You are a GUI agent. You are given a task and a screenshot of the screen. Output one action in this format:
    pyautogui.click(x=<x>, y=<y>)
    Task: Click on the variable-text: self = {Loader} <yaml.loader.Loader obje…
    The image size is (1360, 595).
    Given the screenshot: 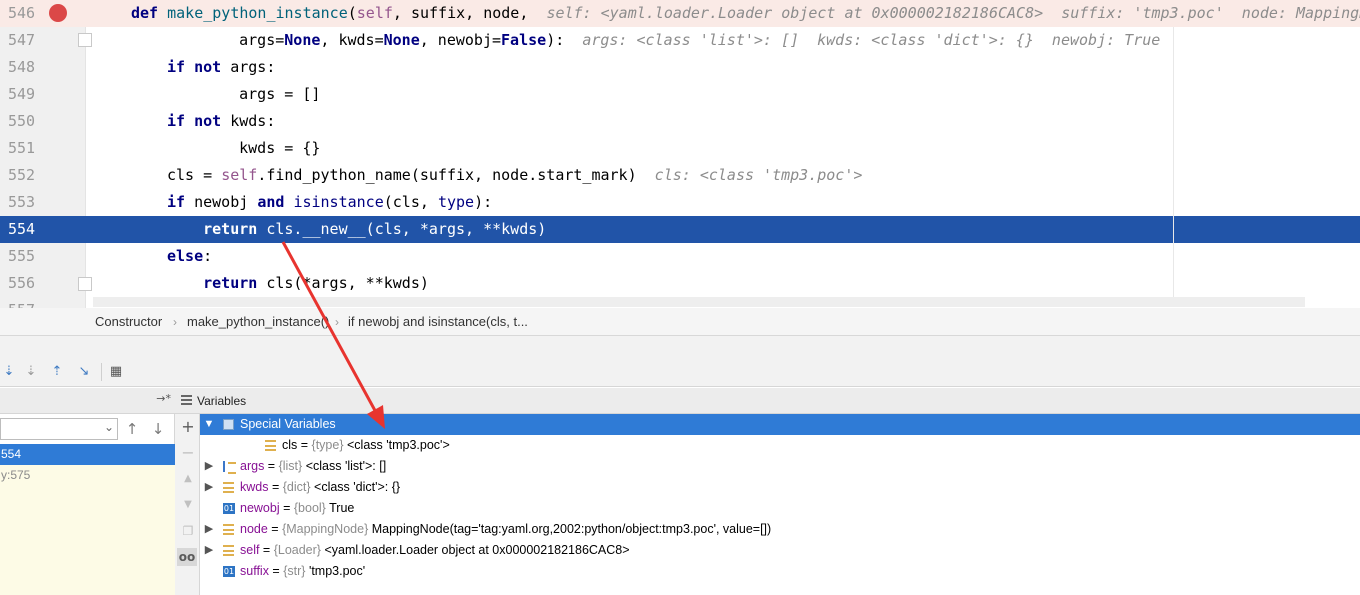 What is the action you would take?
    pyautogui.click(x=435, y=550)
    